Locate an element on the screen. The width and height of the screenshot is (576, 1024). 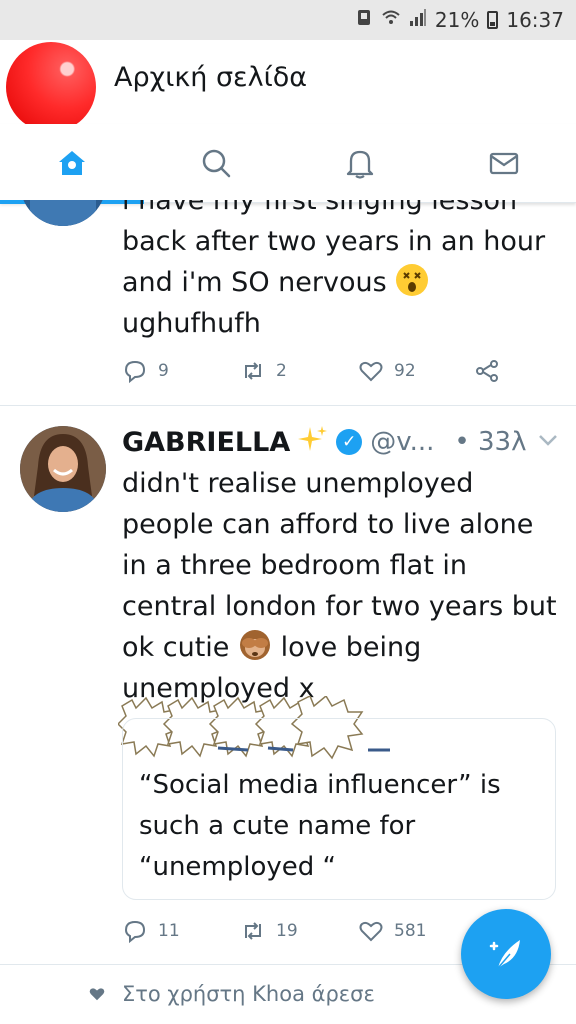
battery-icon is located at coordinates (493, 19).